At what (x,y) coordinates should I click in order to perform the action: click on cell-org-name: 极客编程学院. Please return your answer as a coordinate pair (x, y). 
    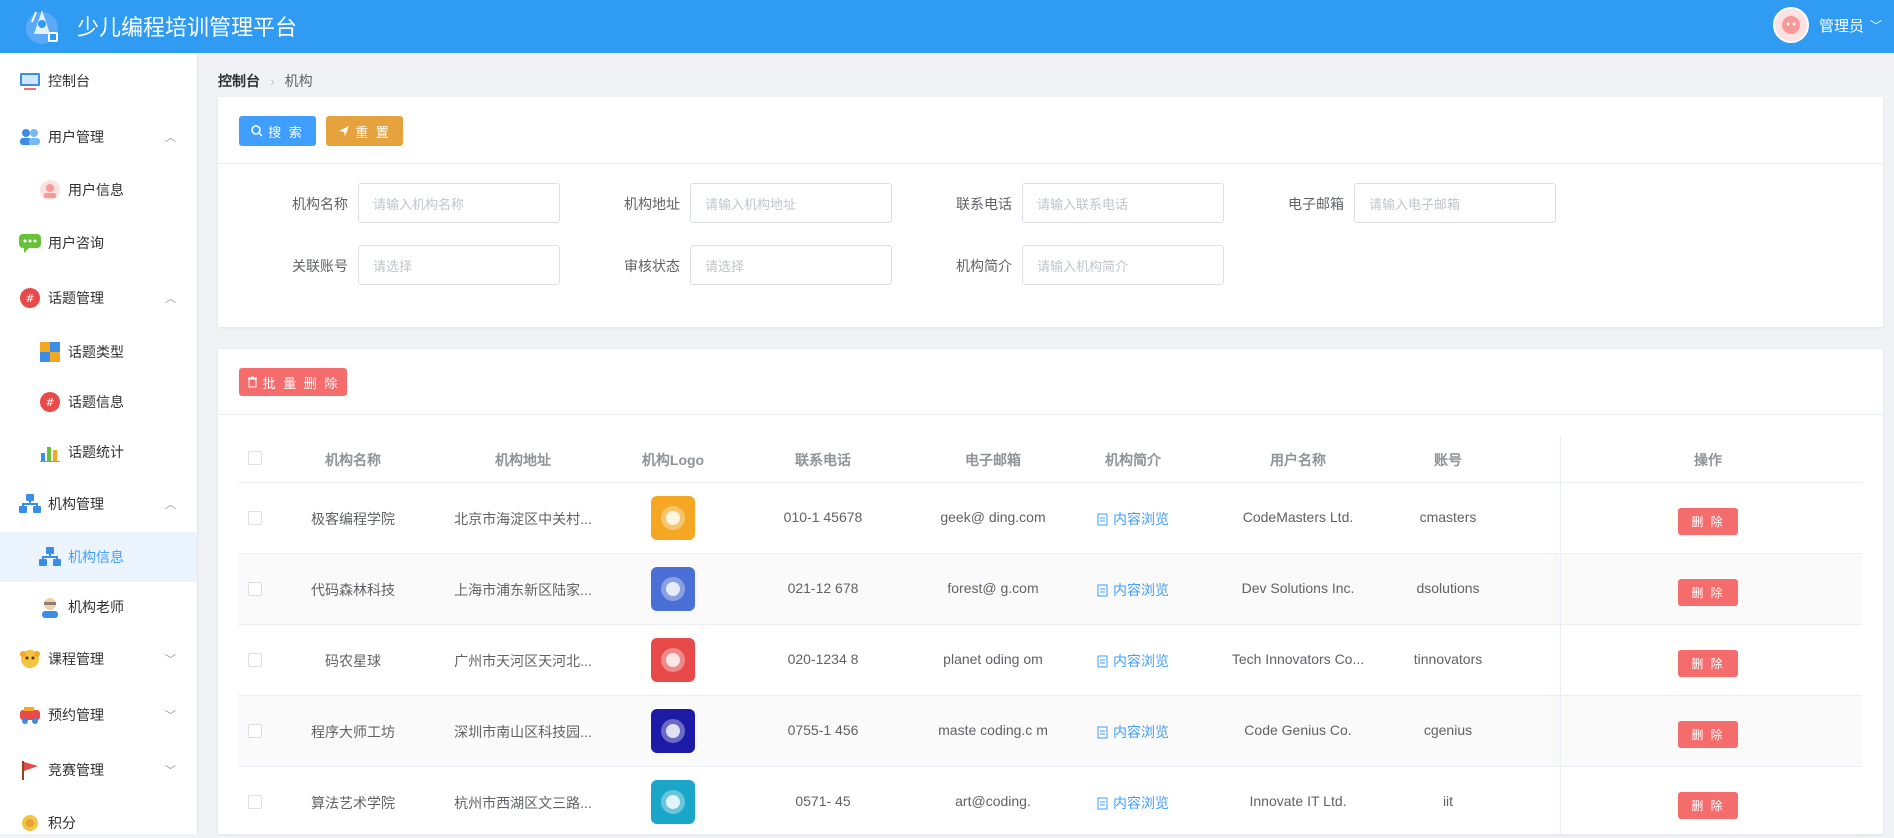
    Looking at the image, I should click on (353, 519).